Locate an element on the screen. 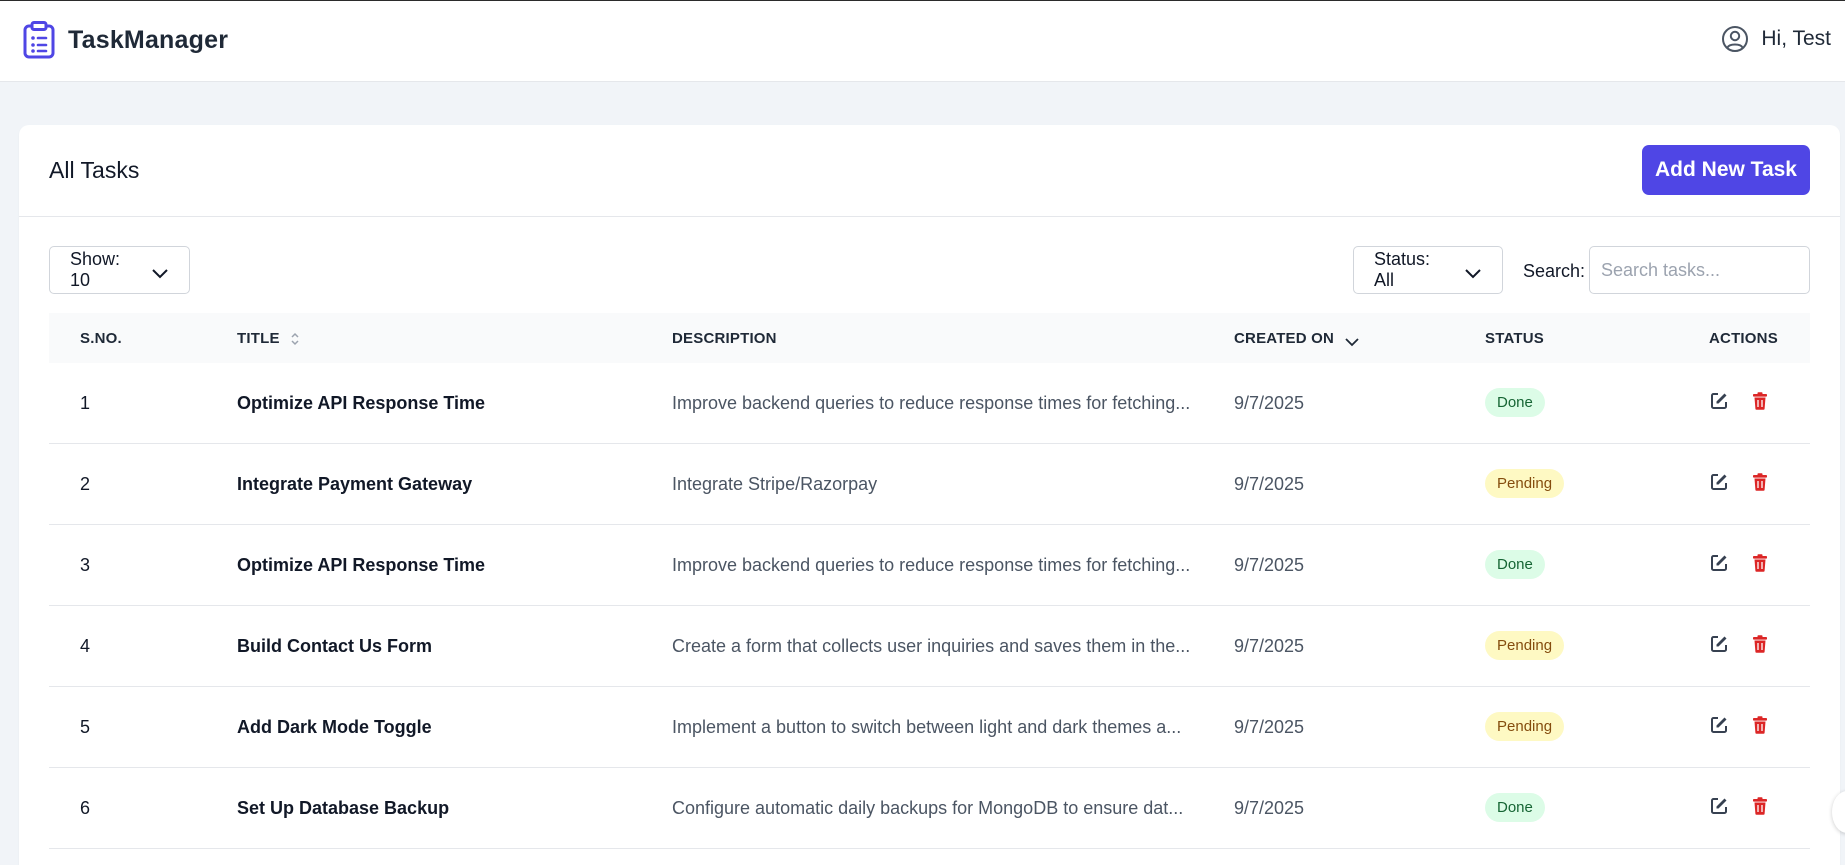 This screenshot has height=865, width=1845. row-sno: 2 is located at coordinates (85, 484).